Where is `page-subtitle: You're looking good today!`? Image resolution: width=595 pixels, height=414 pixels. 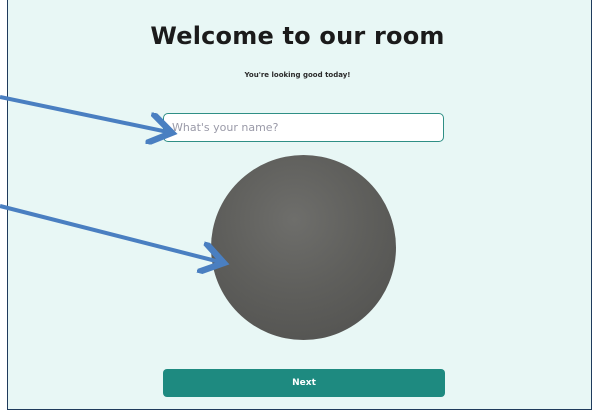 page-subtitle: You're looking good today! is located at coordinates (297, 75).